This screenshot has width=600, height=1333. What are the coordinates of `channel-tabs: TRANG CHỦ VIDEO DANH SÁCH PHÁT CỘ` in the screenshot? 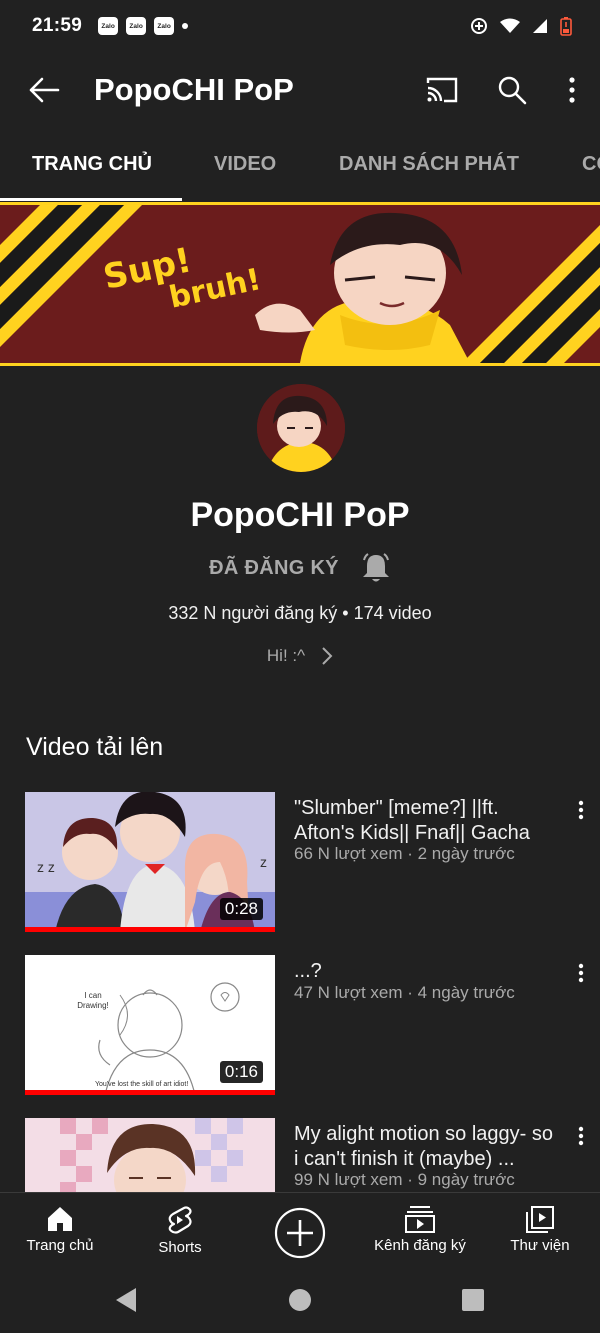 It's located at (300, 165).